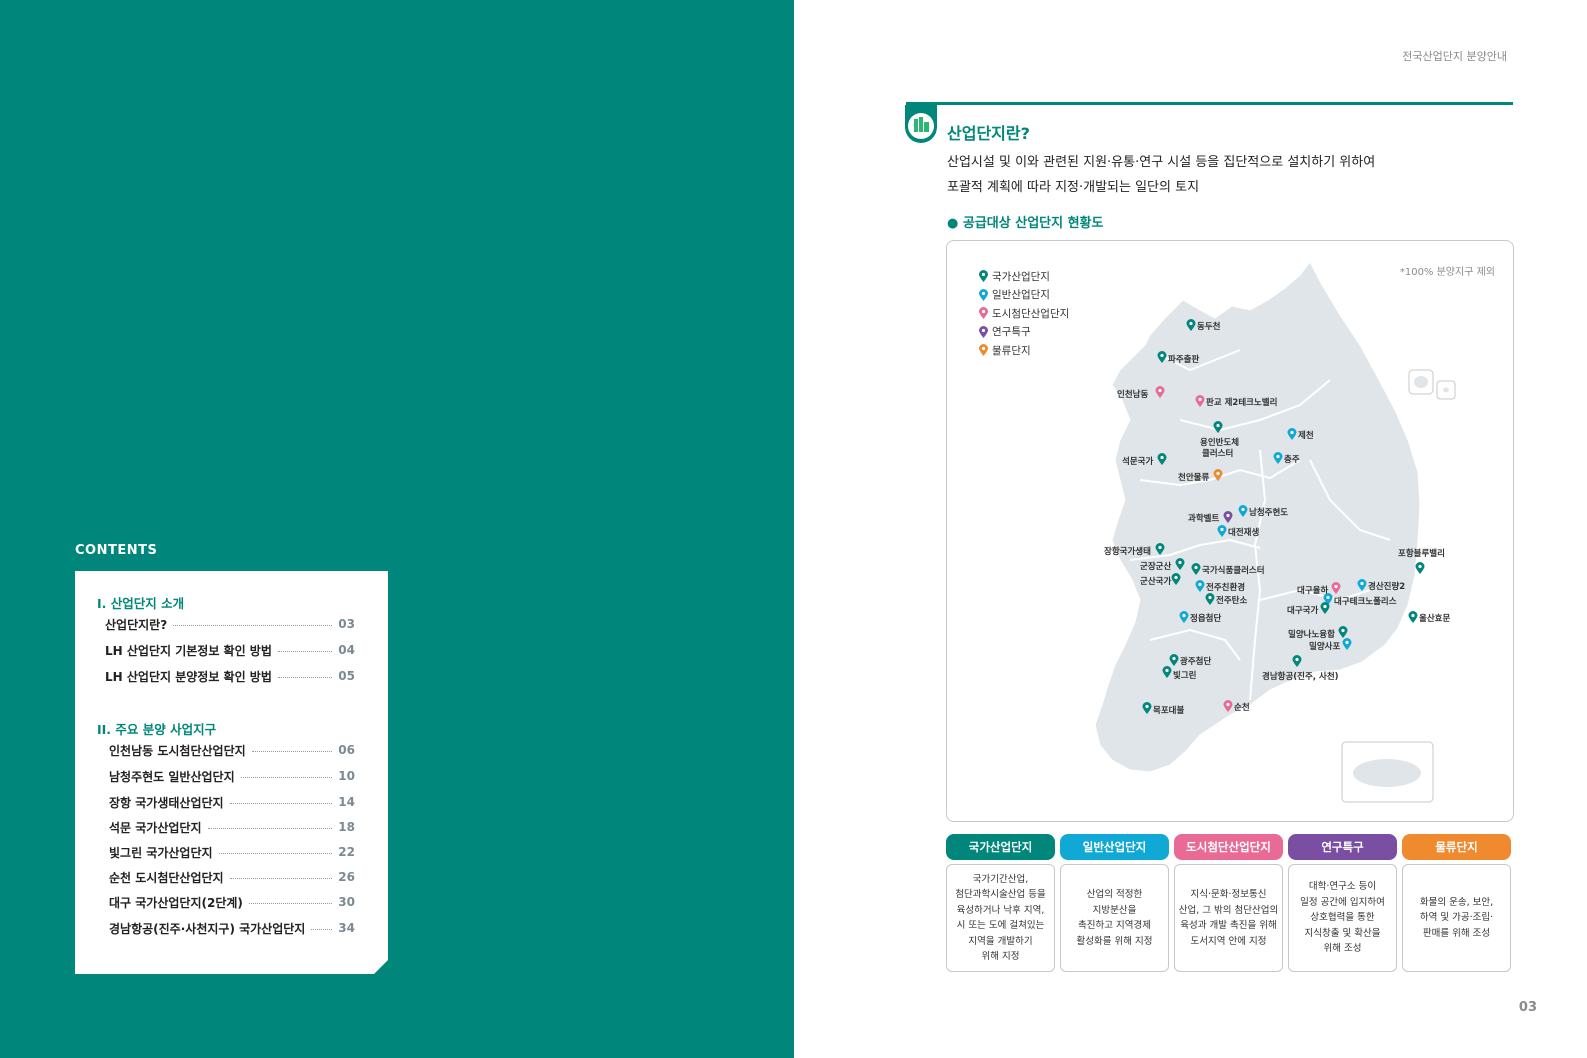 Image resolution: width=1587 pixels, height=1058 pixels. Describe the element at coordinates (188, 650) in the screenshot. I see `toc-item-label: LH 산업단지 기본정보 확인 방법` at that location.